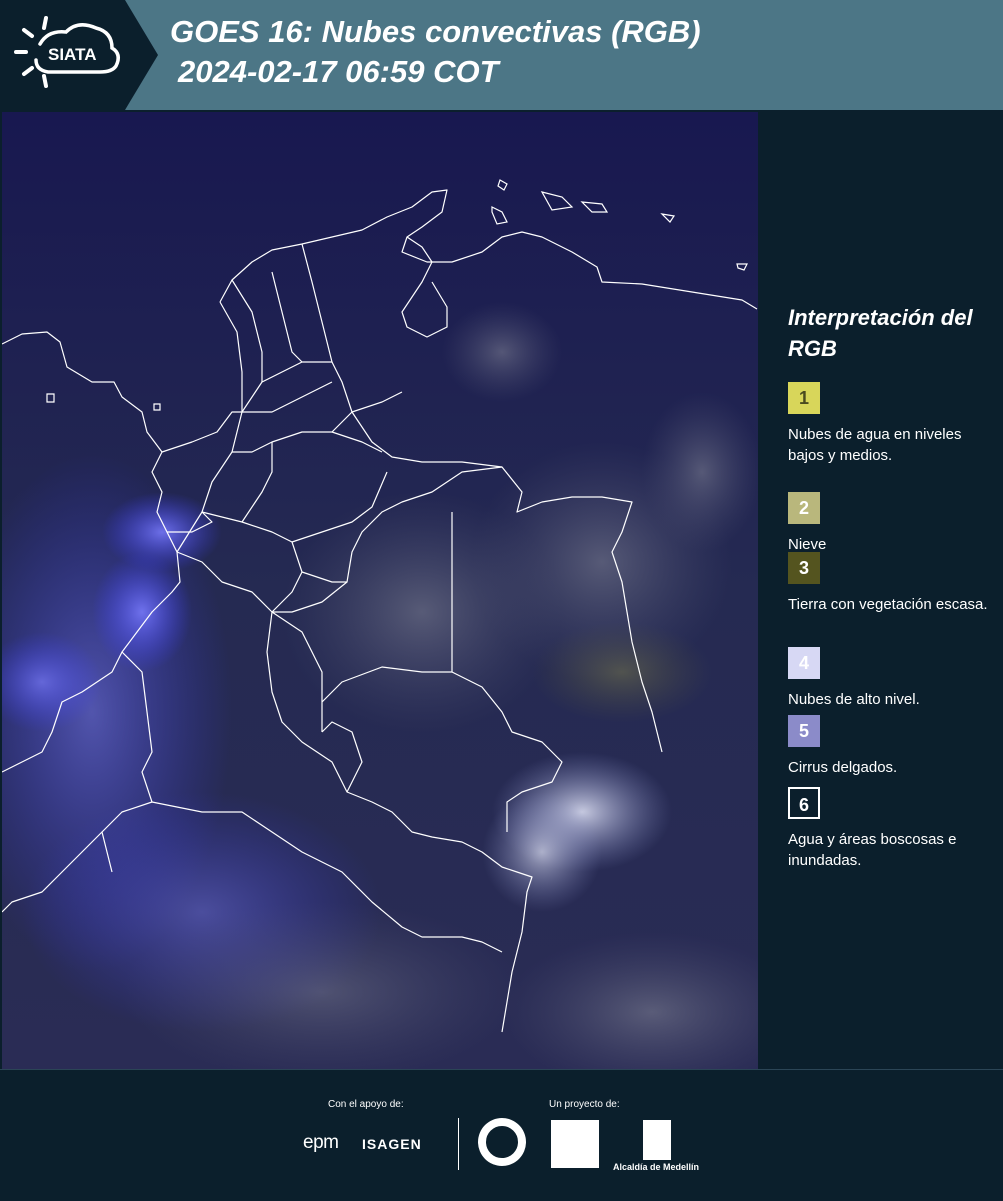  I want to click on area-metropolitana-logo, so click(575, 1144).